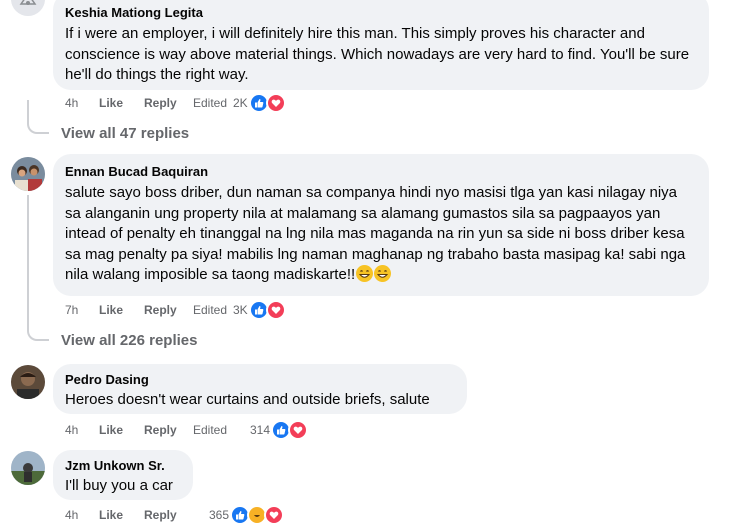 Image resolution: width=750 pixels, height=525 pixels. What do you see at coordinates (240, 103) in the screenshot?
I see `reaction-count: 2K` at bounding box center [240, 103].